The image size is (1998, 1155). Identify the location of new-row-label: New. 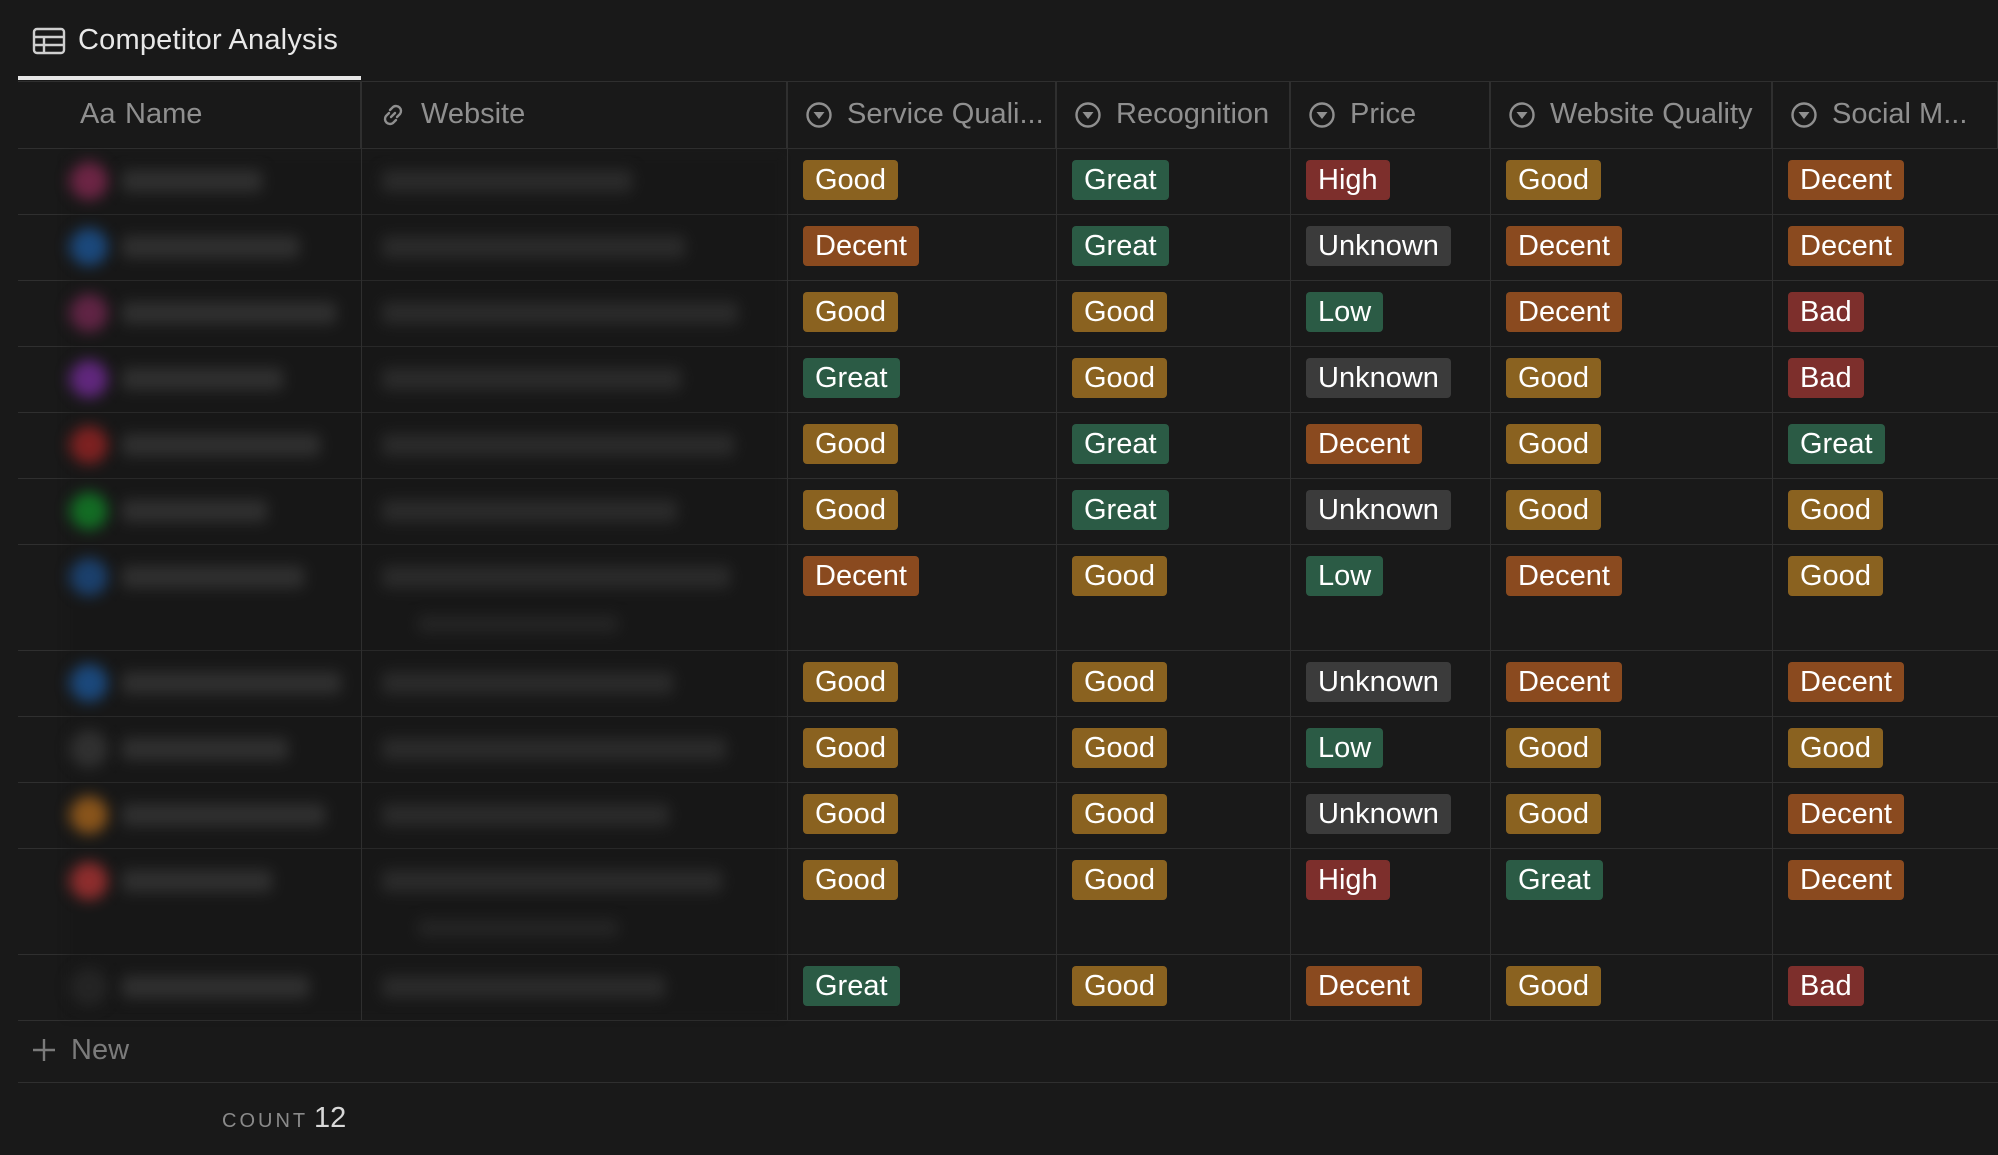
(100, 1050).